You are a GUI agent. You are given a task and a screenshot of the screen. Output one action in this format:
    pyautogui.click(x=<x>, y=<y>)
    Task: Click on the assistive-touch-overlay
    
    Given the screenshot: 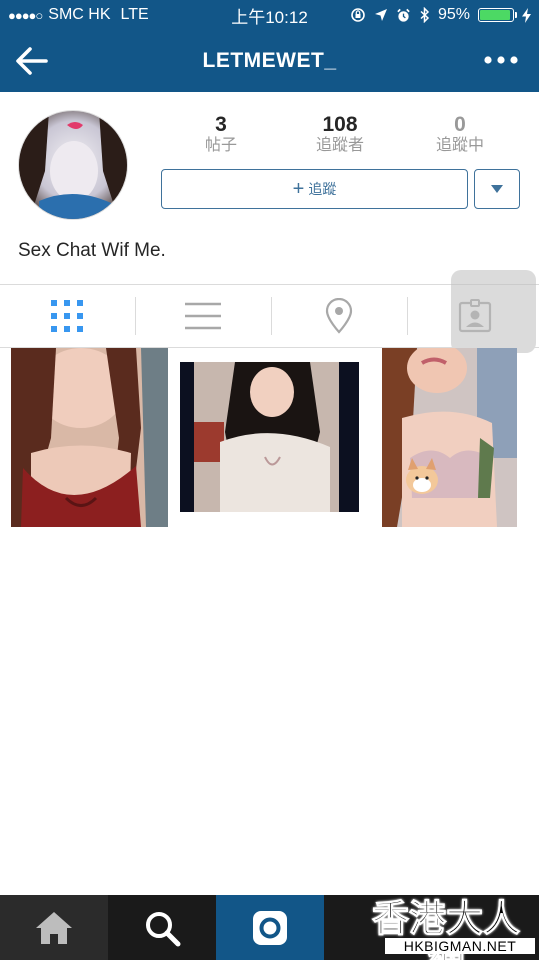 What is the action you would take?
    pyautogui.click(x=493, y=311)
    